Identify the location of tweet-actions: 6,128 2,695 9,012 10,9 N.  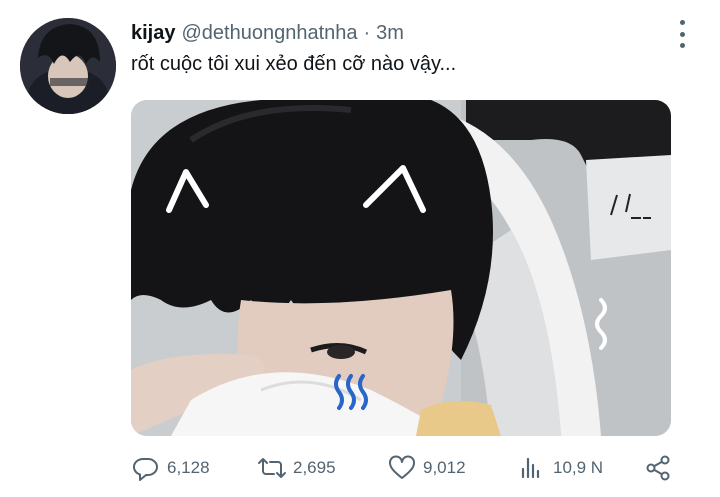
(403, 468).